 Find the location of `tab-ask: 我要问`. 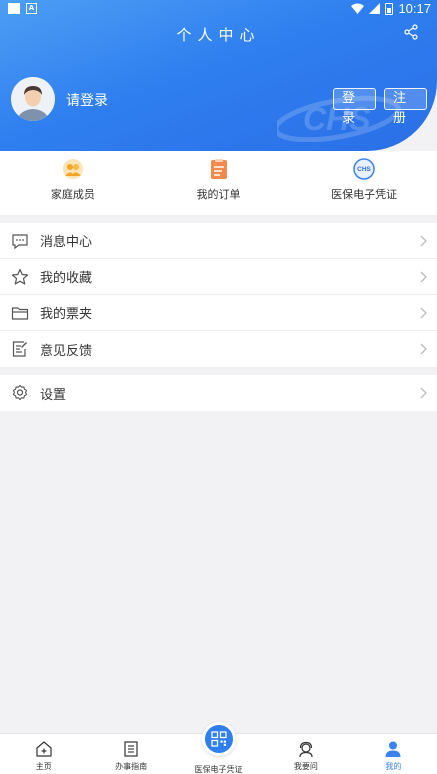

tab-ask: 我要问 is located at coordinates (305, 754).